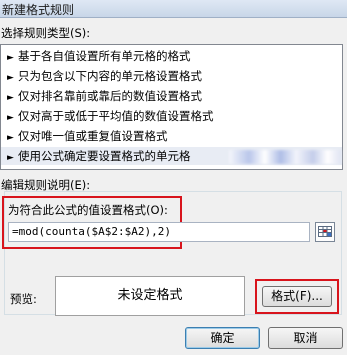 Image resolution: width=347 pixels, height=355 pixels. What do you see at coordinates (38, 10) in the screenshot?
I see `window-title: 新建格式规则` at bounding box center [38, 10].